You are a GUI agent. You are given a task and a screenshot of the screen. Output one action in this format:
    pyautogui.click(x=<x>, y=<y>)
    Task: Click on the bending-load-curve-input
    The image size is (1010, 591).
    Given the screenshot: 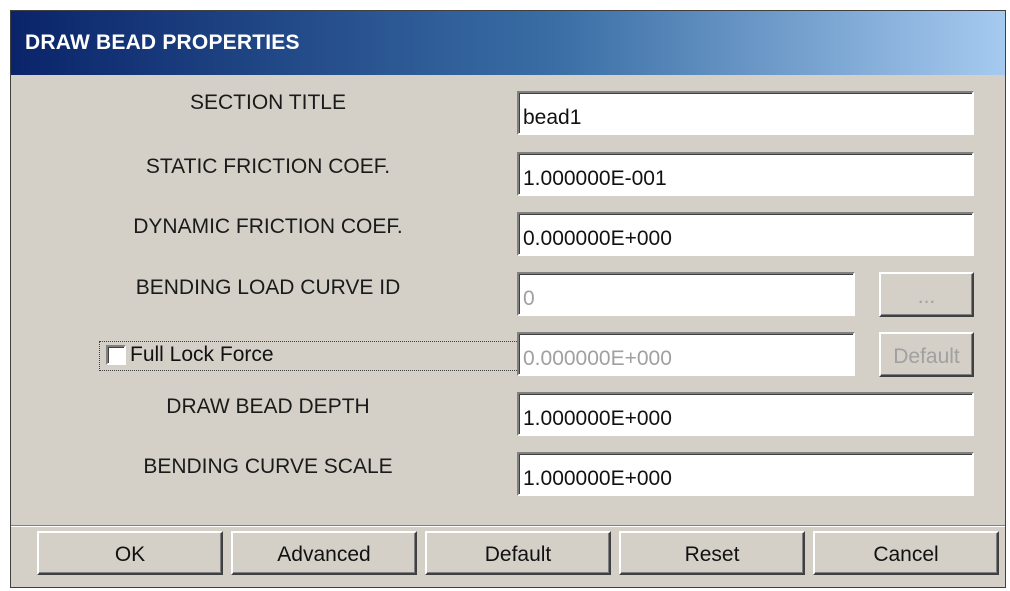 What is the action you would take?
    pyautogui.click(x=686, y=294)
    